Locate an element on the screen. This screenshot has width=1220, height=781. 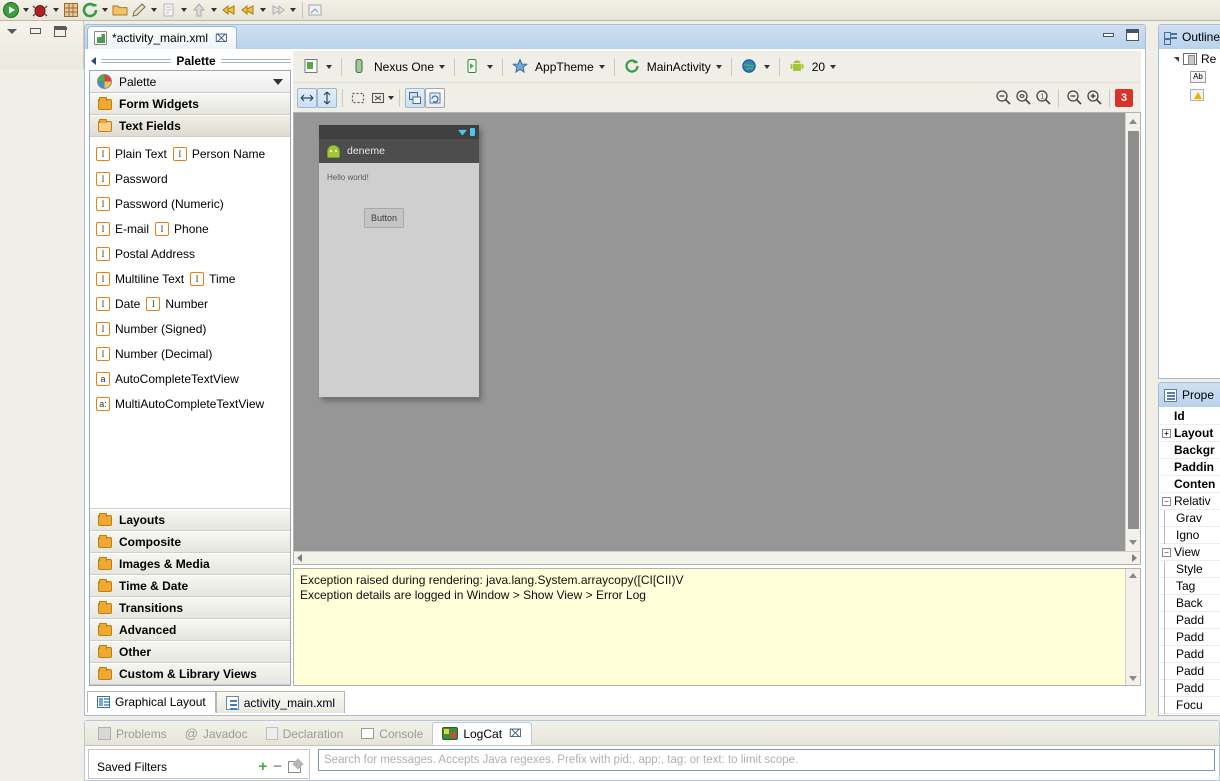
zoom-real-size-button: 1 is located at coordinates (1043, 98).